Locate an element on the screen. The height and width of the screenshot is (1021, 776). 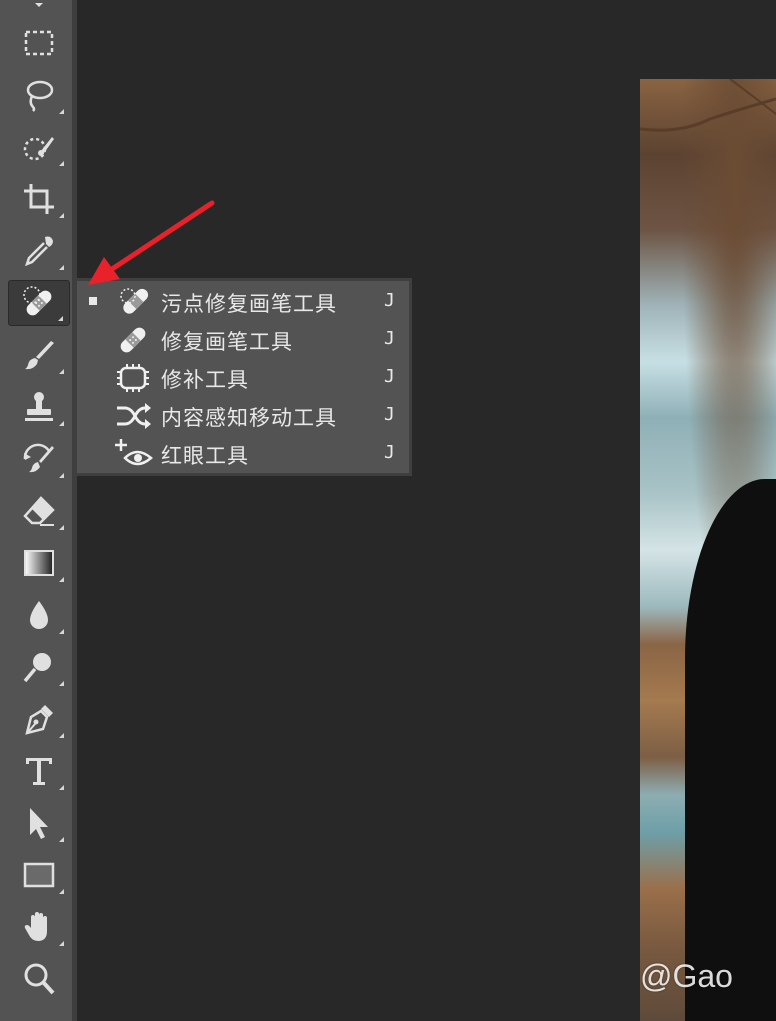
lasso-icon is located at coordinates (40, 96).